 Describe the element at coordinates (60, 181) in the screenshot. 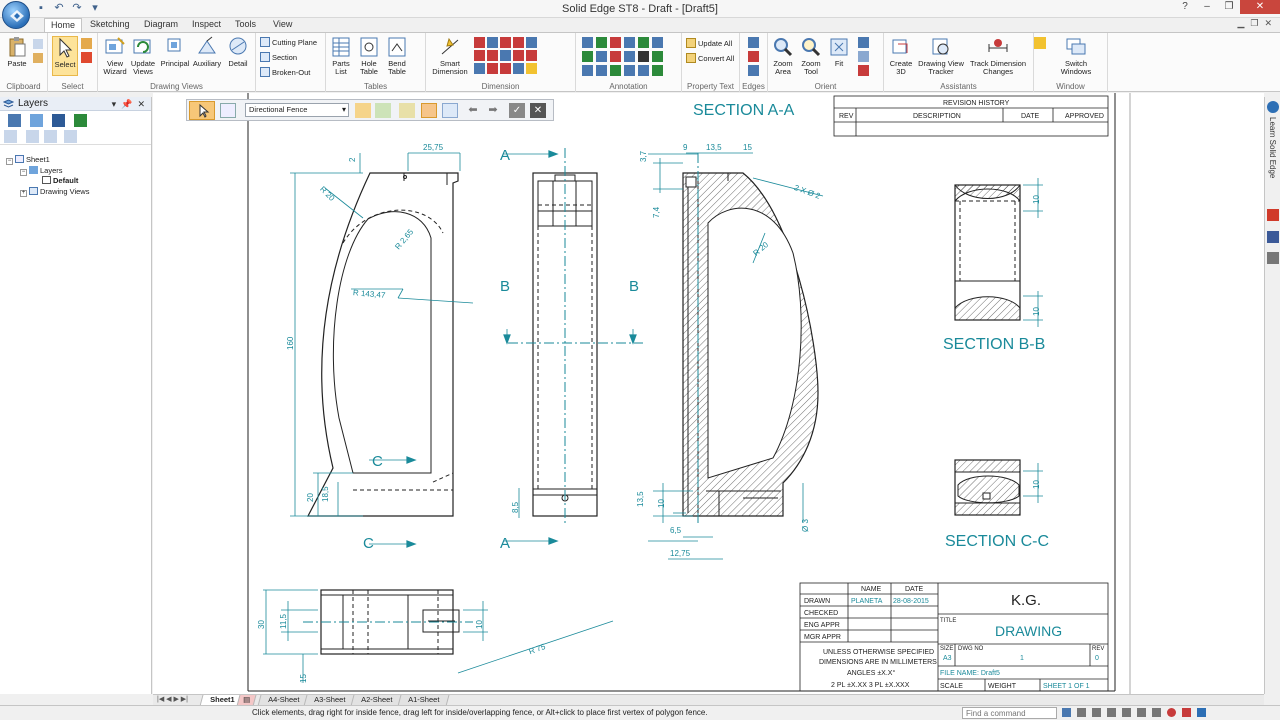

I see `tree-item-default-layer: Default` at that location.